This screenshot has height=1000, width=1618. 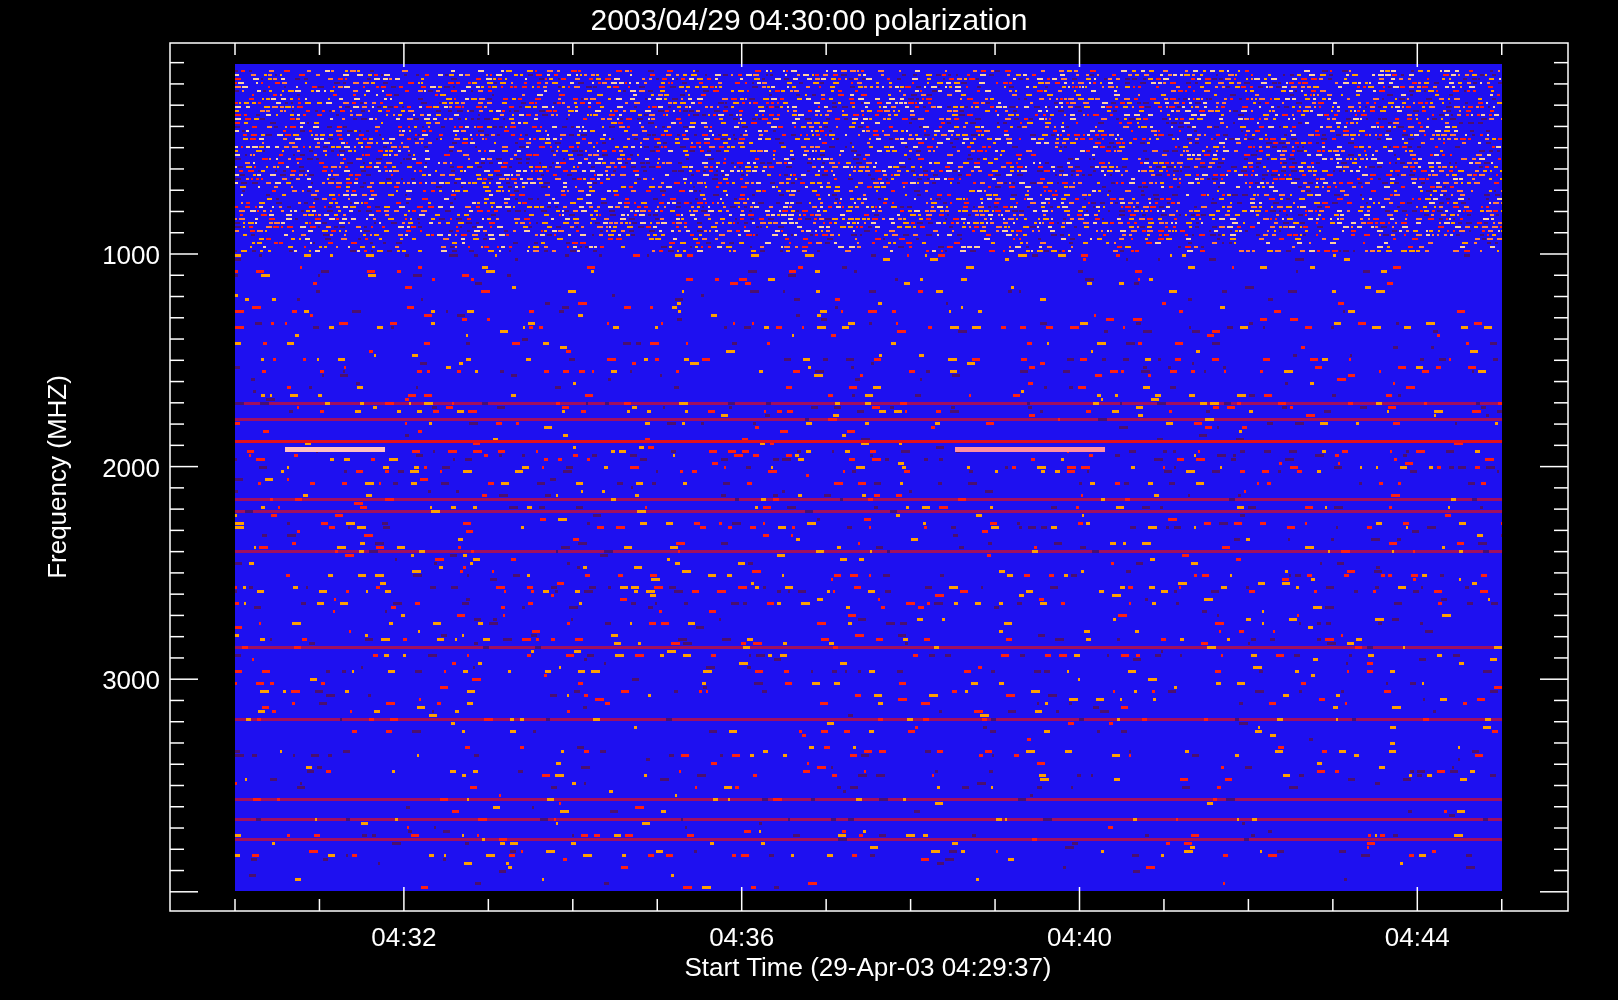 I want to click on x-tick-label: 04:32, so click(x=404, y=937).